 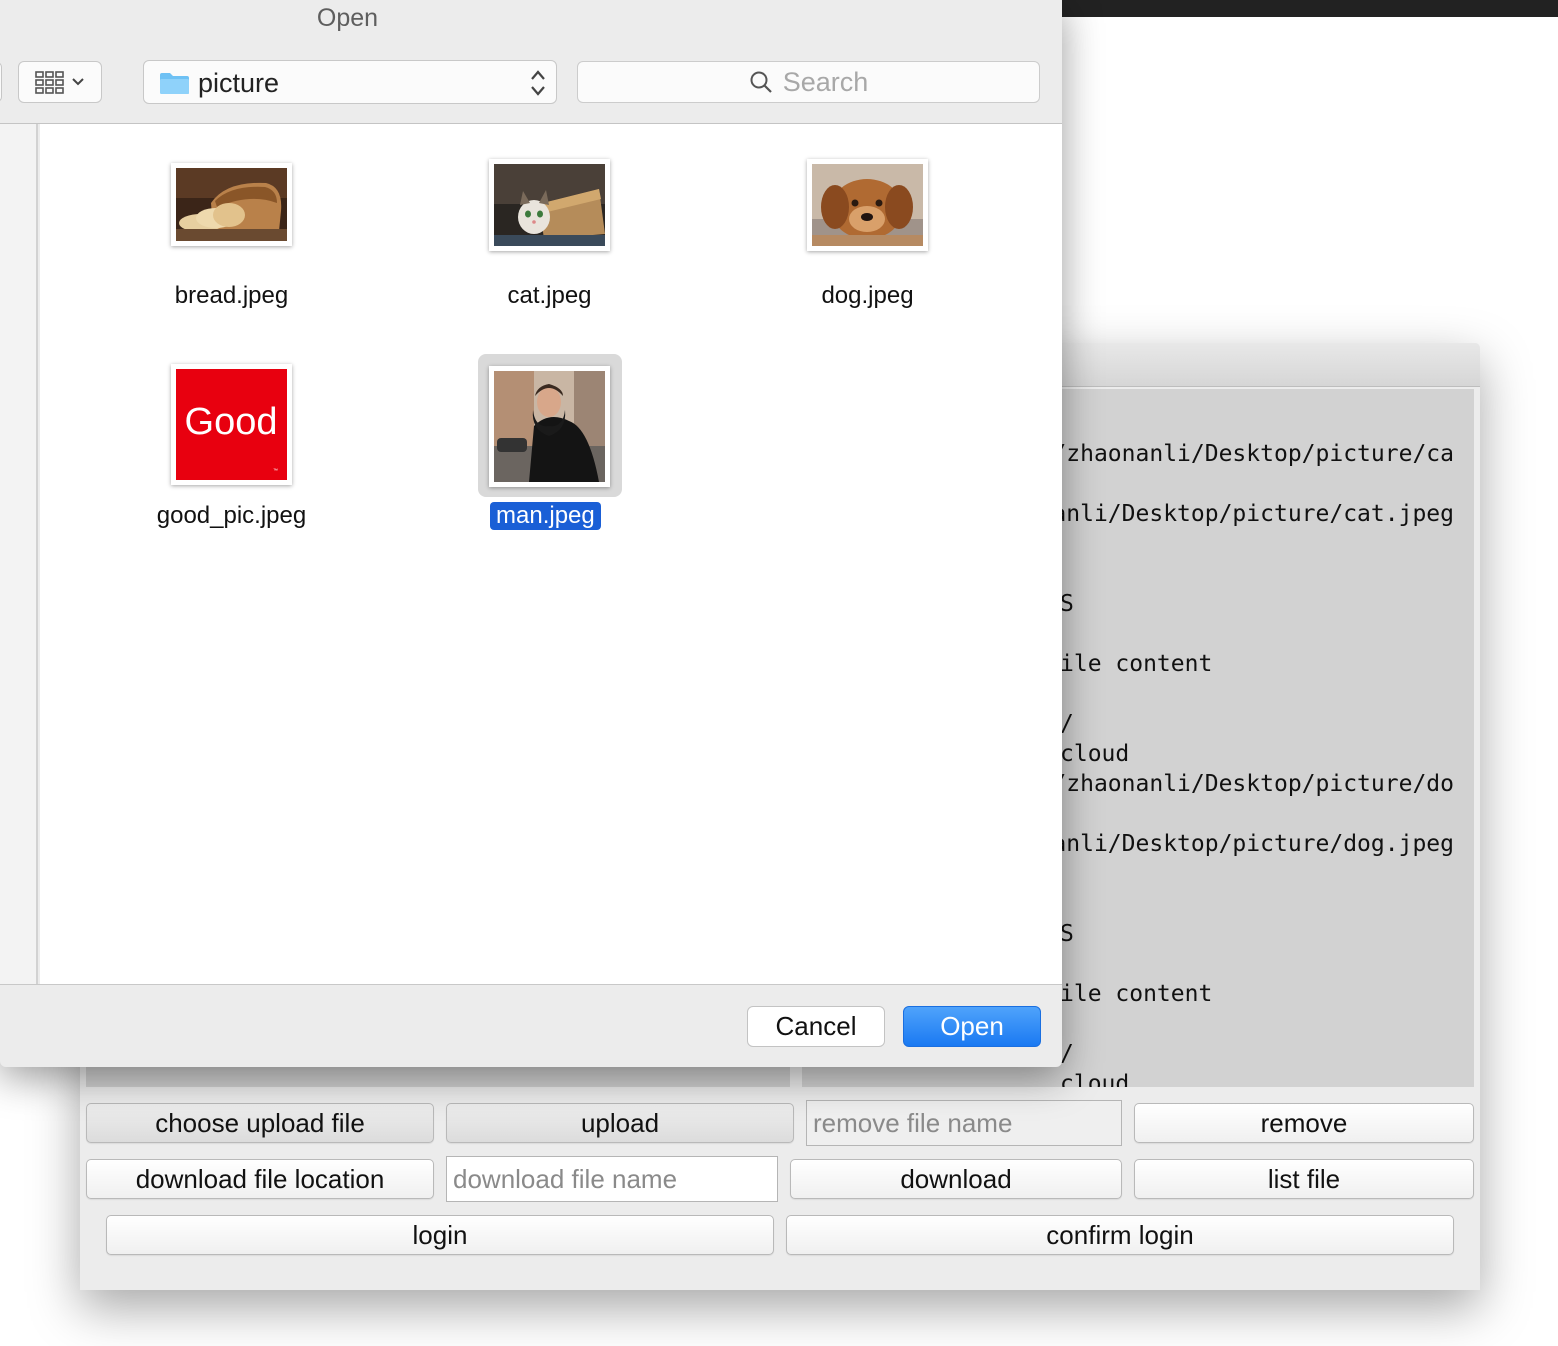 I want to click on open-button: Open, so click(x=972, y=1026).